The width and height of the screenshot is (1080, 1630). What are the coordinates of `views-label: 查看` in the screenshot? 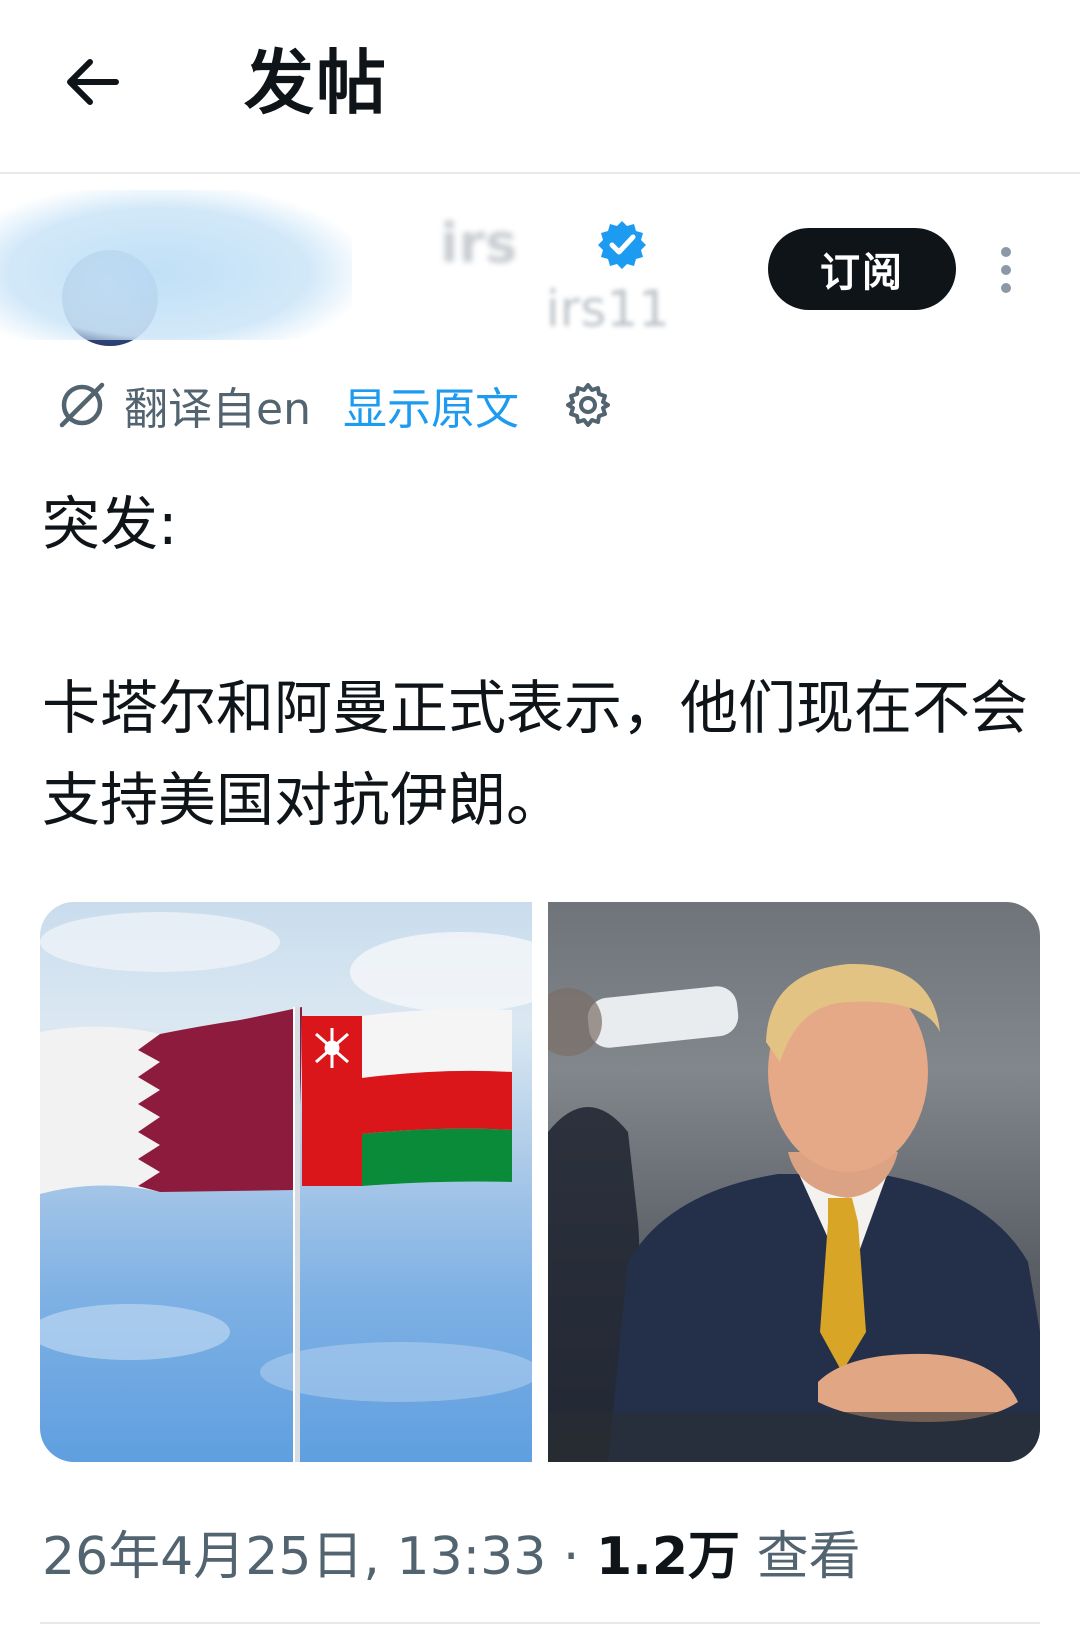 It's located at (800, 1557).